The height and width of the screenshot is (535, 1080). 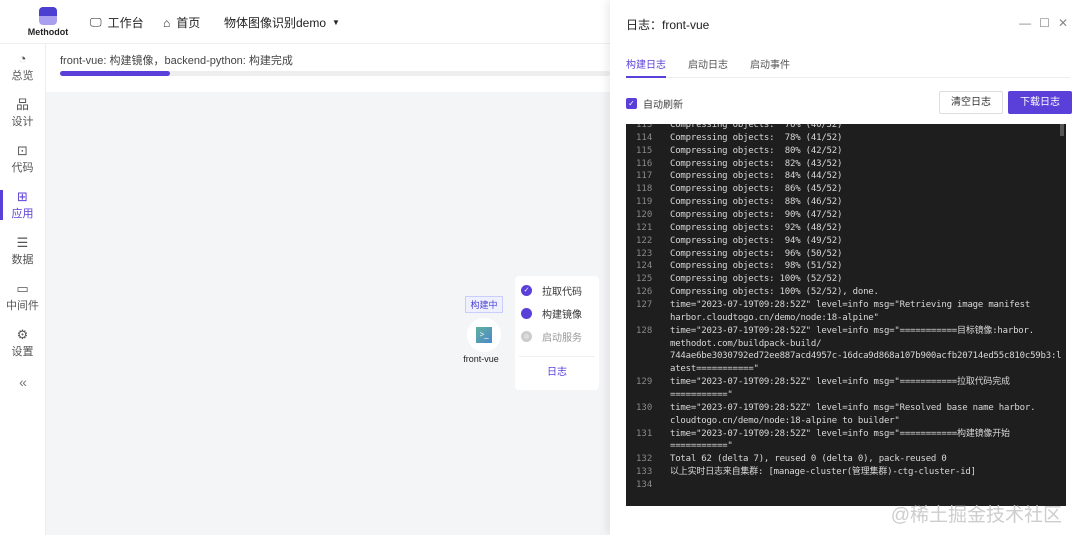 I want to click on log-text: Compressing objects: 100% (52/52), so click(x=756, y=279).